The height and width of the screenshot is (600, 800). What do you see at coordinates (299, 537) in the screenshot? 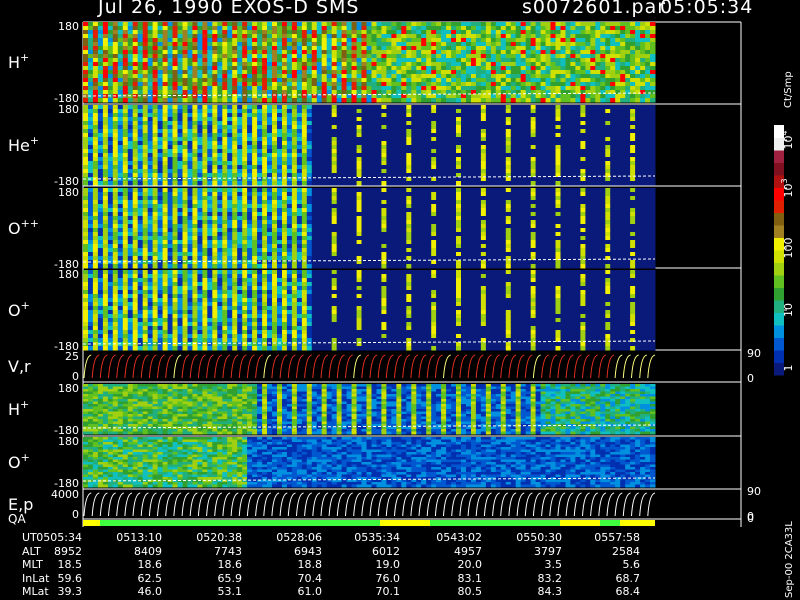
I see `table-cell: 0528:06` at bounding box center [299, 537].